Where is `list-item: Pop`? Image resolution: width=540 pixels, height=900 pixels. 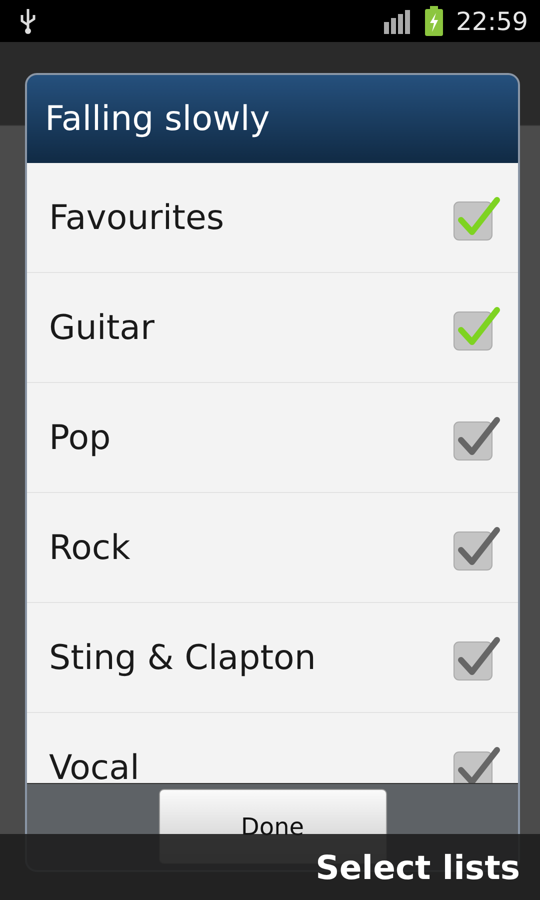
list-item: Pop is located at coordinates (272, 438).